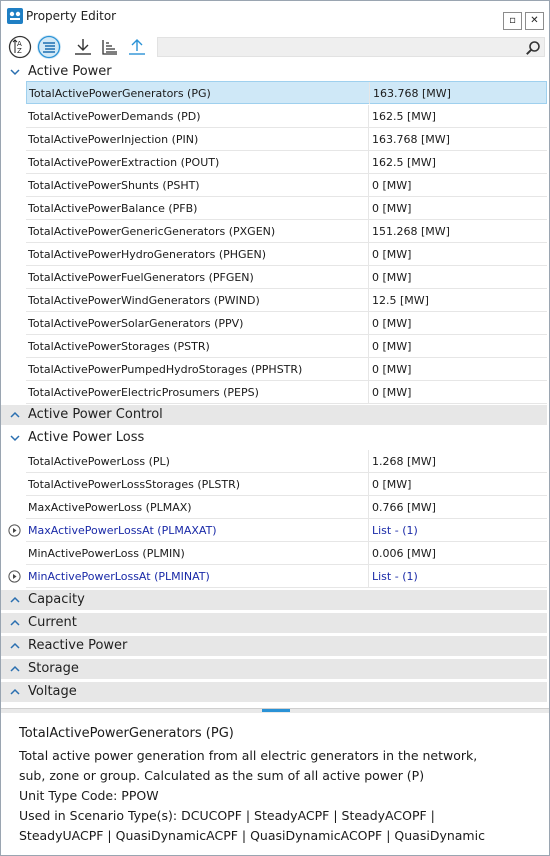 This screenshot has height=856, width=550. I want to click on property-name: MaxActivePowerLossAt (PLMAXAT), so click(122, 530).